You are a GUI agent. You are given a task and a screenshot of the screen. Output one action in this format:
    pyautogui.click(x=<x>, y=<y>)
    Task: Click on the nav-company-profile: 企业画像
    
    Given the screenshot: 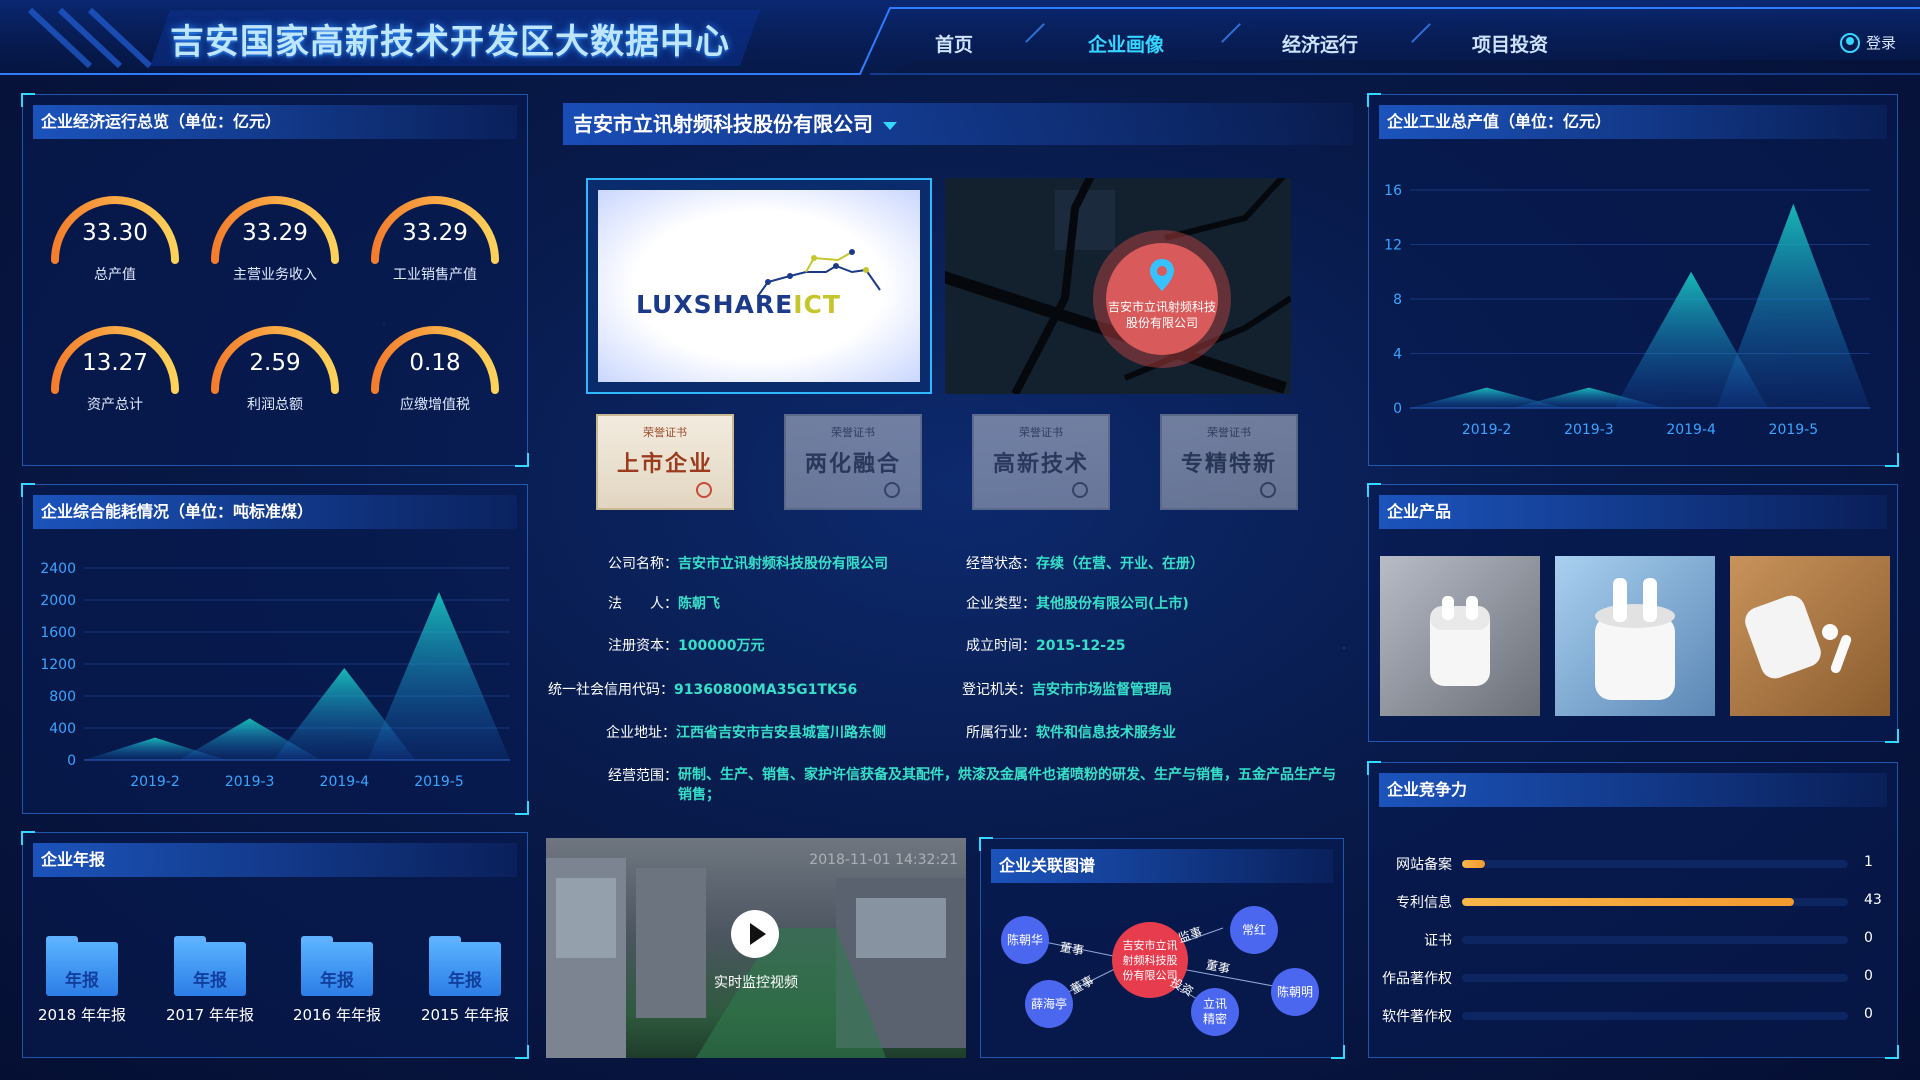 What is the action you would take?
    pyautogui.click(x=1126, y=43)
    